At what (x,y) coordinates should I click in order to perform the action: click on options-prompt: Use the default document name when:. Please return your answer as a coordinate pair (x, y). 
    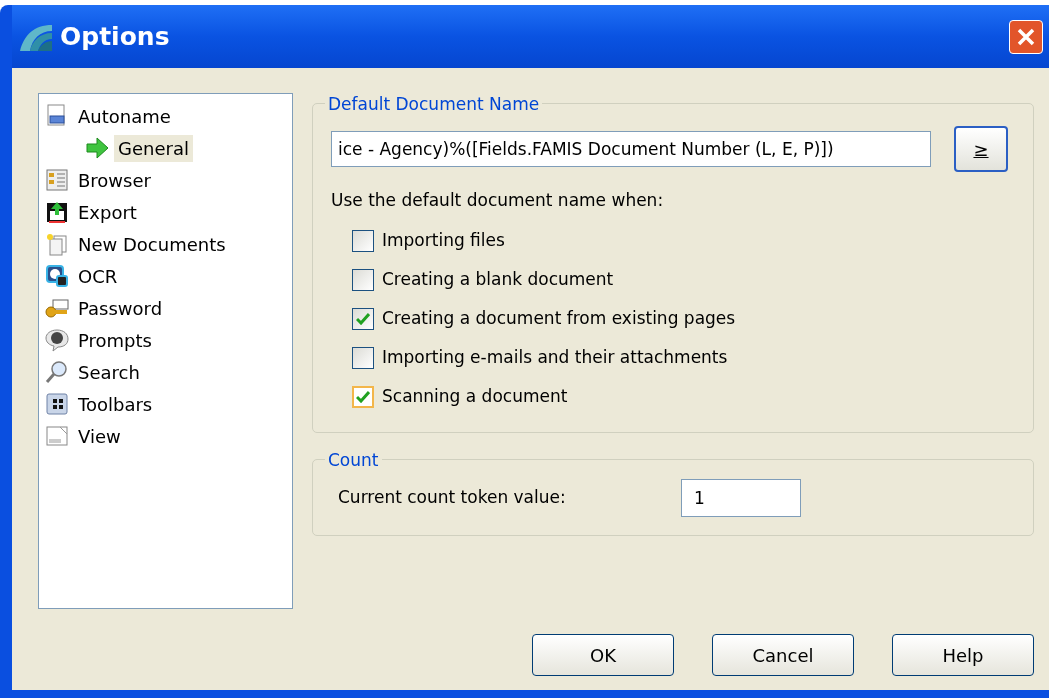
    Looking at the image, I should click on (498, 200).